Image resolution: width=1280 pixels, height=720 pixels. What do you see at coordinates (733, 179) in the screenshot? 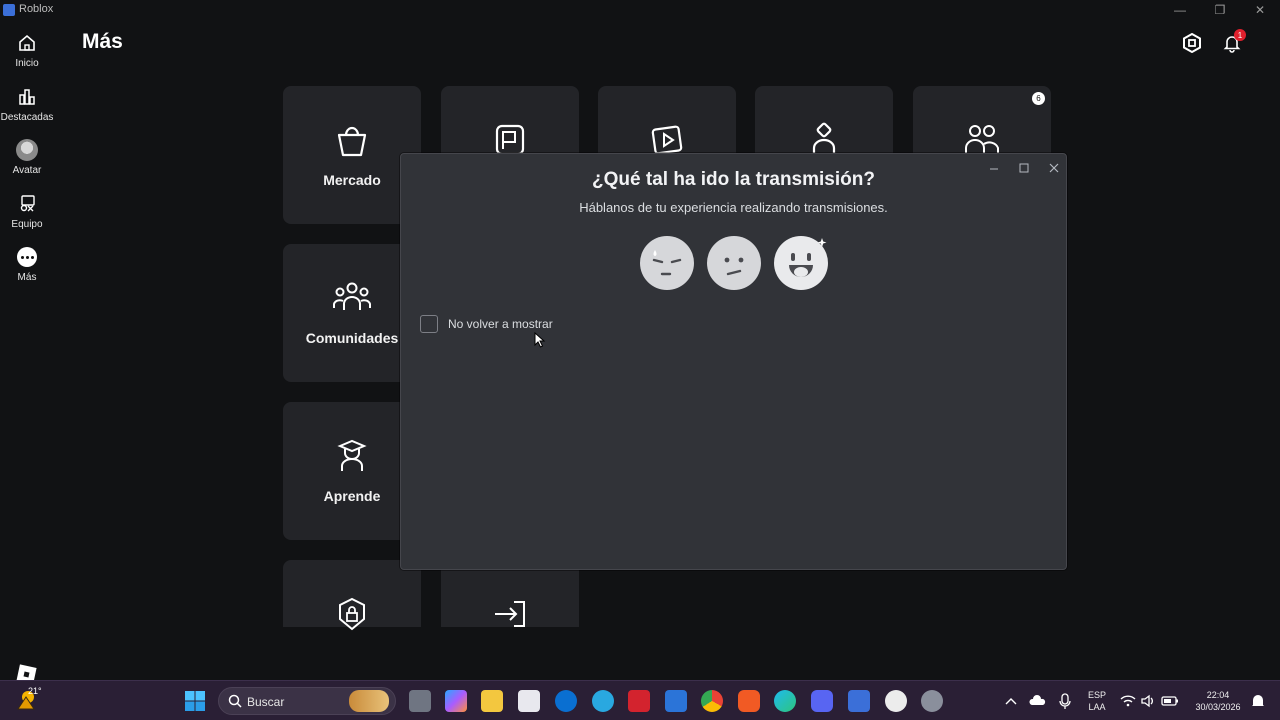
I see `dialog-title: ¿Qué tal ha ido la transmisión?` at bounding box center [733, 179].